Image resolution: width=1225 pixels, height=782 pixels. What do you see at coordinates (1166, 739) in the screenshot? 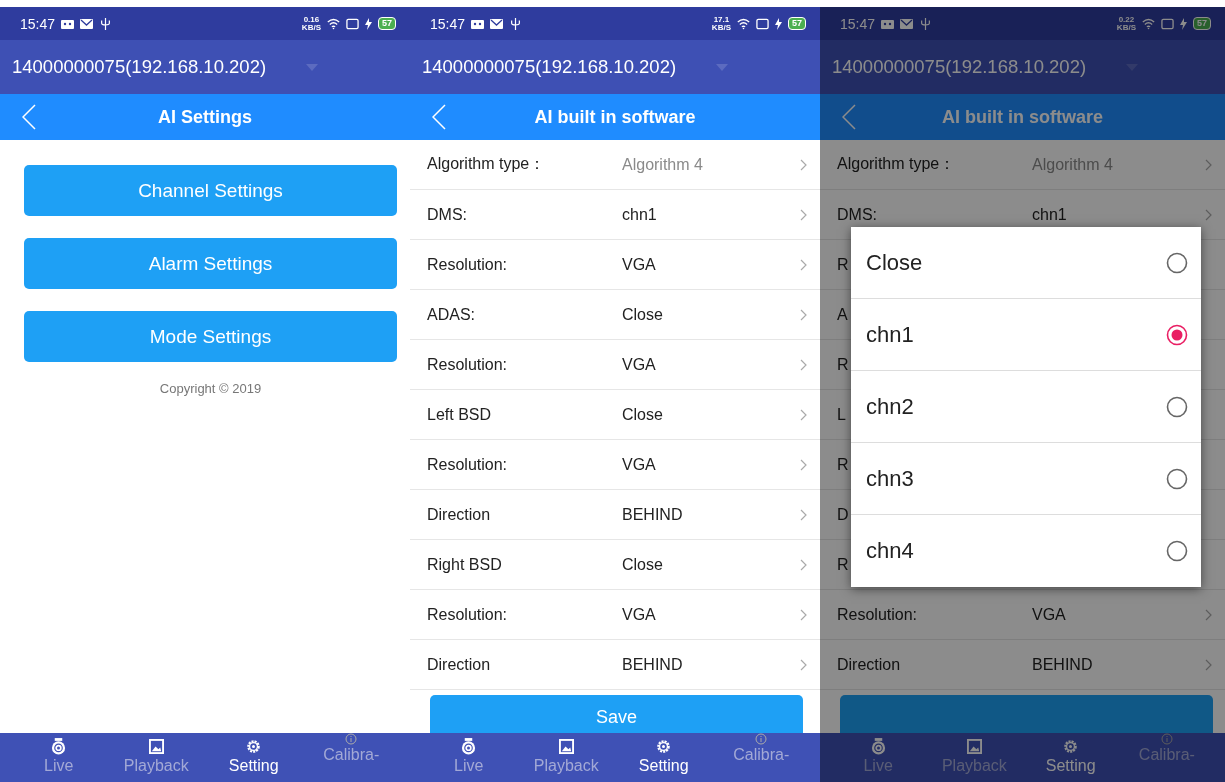
I see `info-icon` at bounding box center [1166, 739].